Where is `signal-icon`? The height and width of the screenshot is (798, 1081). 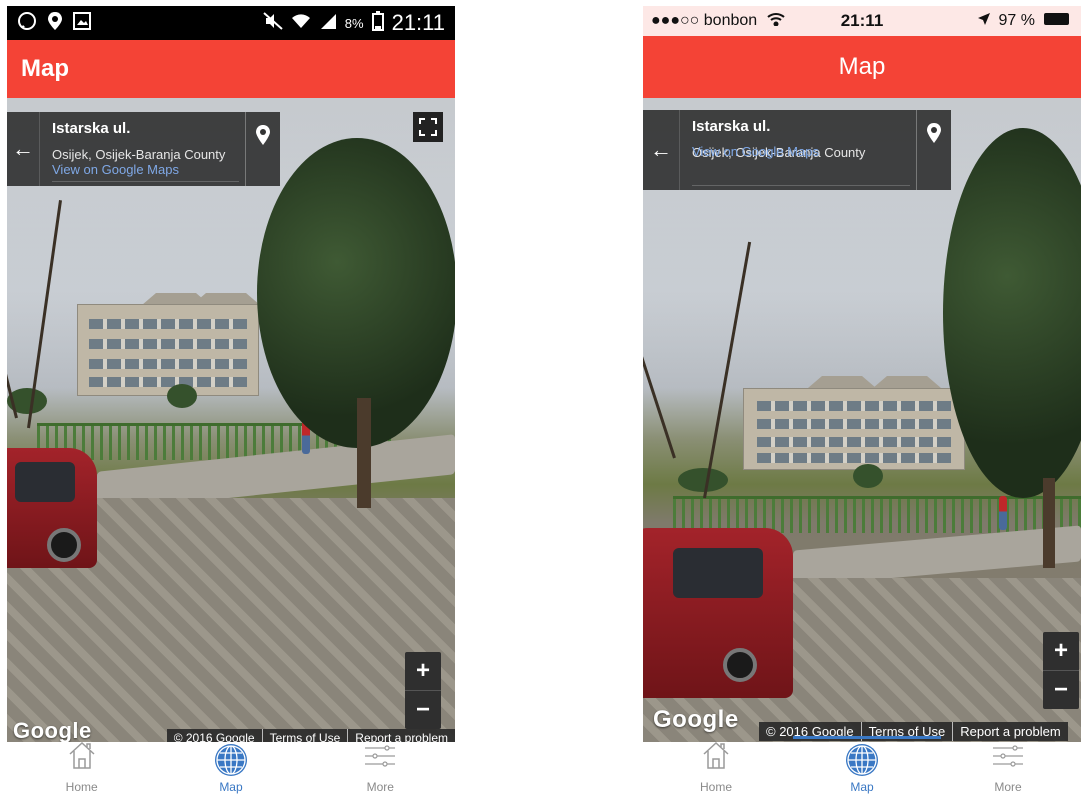 signal-icon is located at coordinates (328, 23).